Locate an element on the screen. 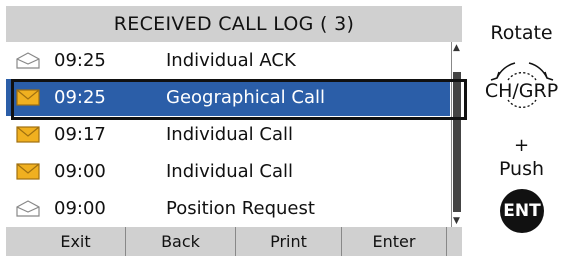  exit-softkey: Exit is located at coordinates (66, 241).